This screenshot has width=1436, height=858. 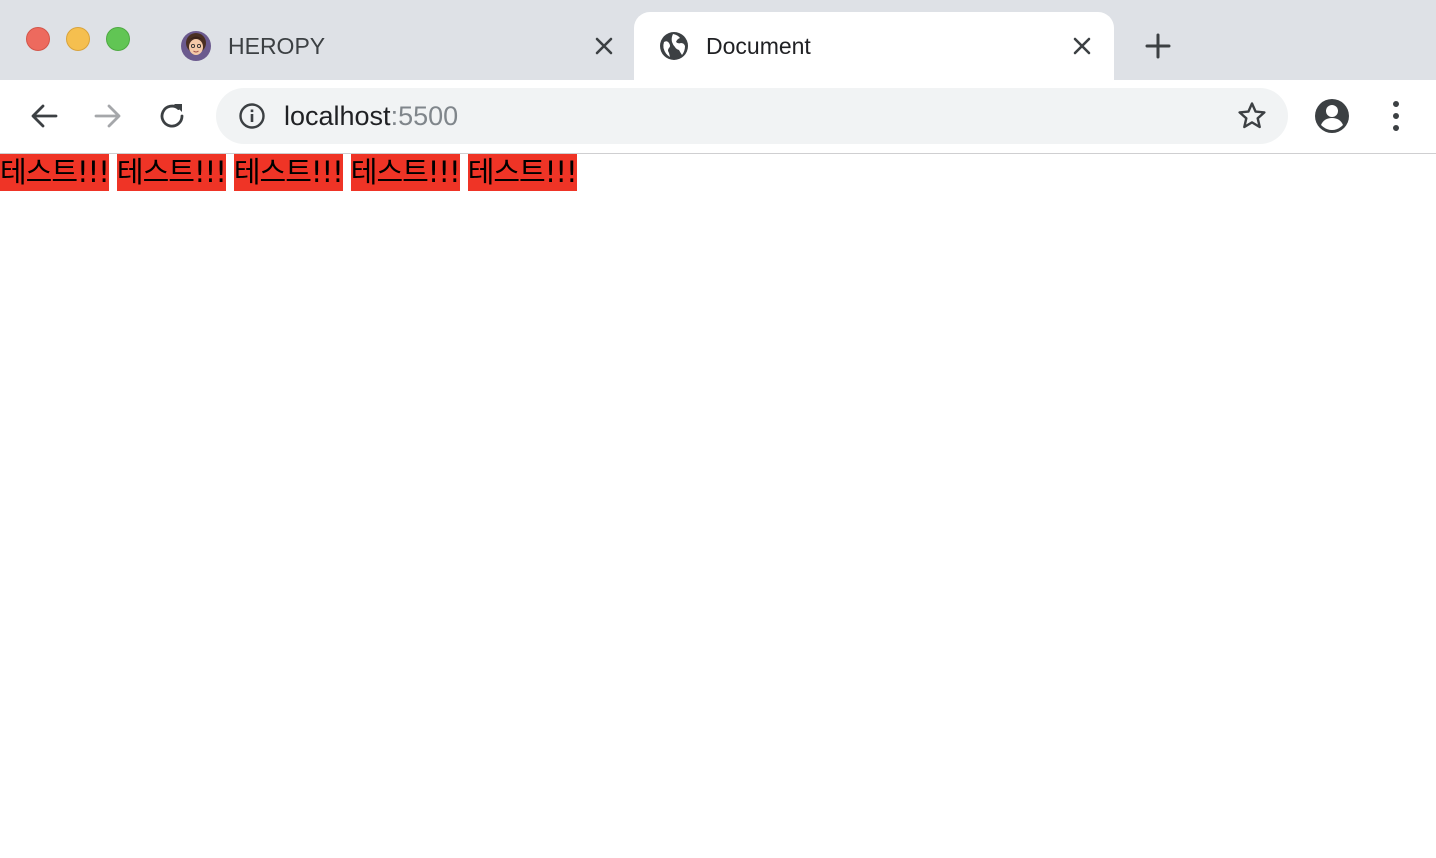 What do you see at coordinates (1252, 116) in the screenshot?
I see `bookmark-star-icon` at bounding box center [1252, 116].